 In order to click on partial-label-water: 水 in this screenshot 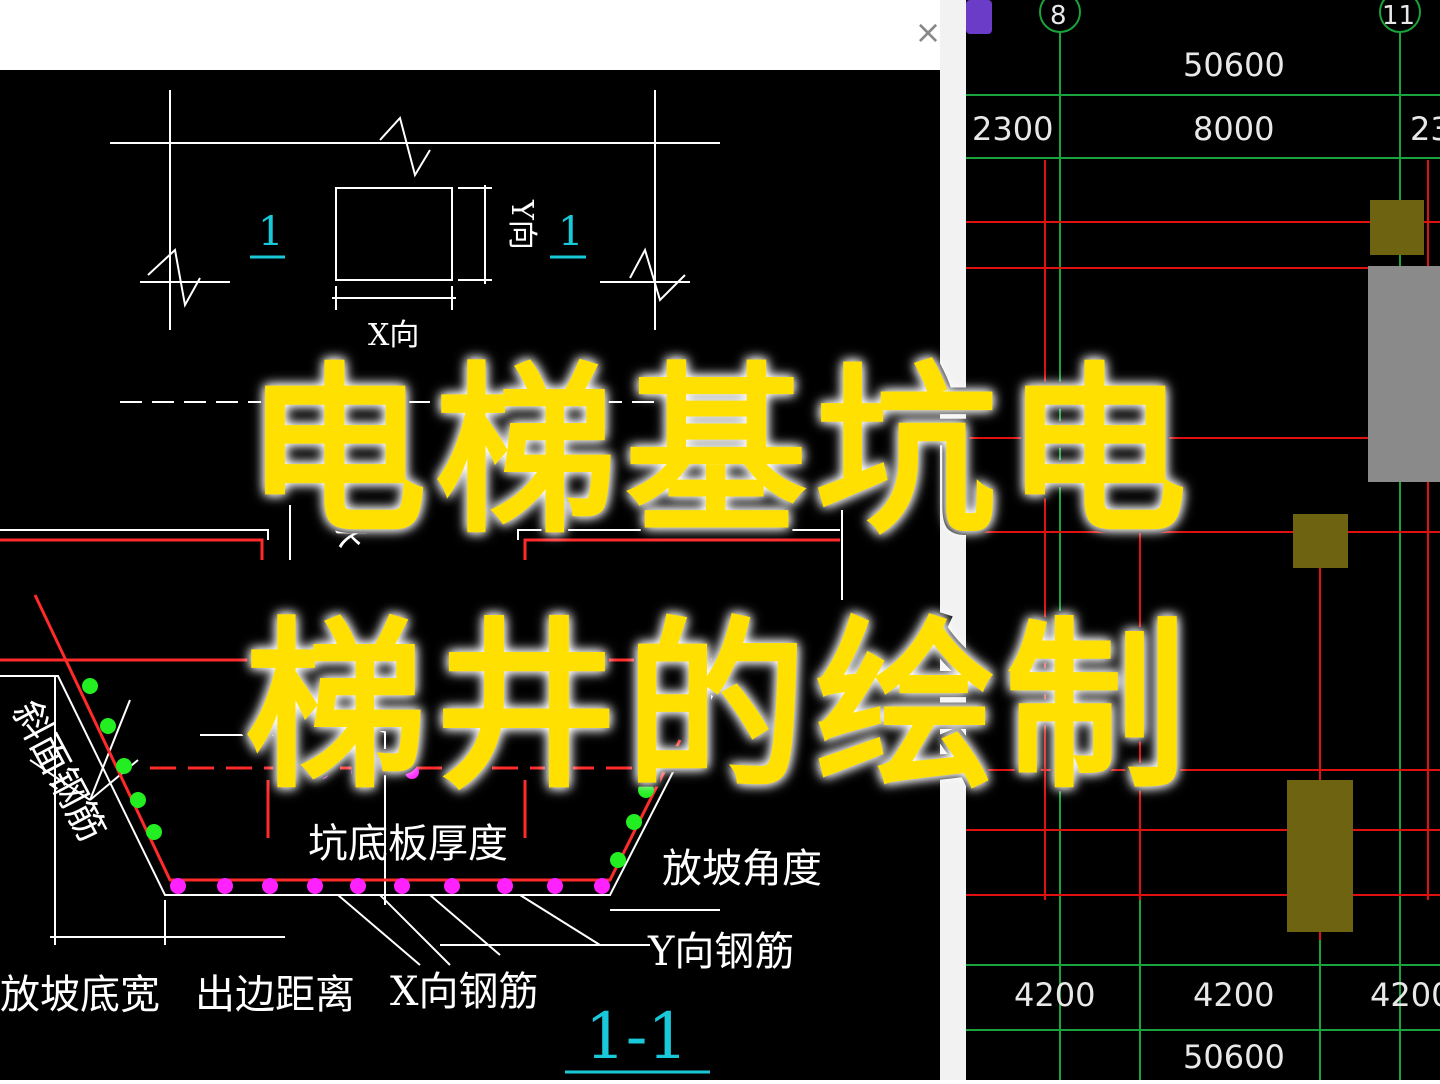, I will do `click(349, 532)`.